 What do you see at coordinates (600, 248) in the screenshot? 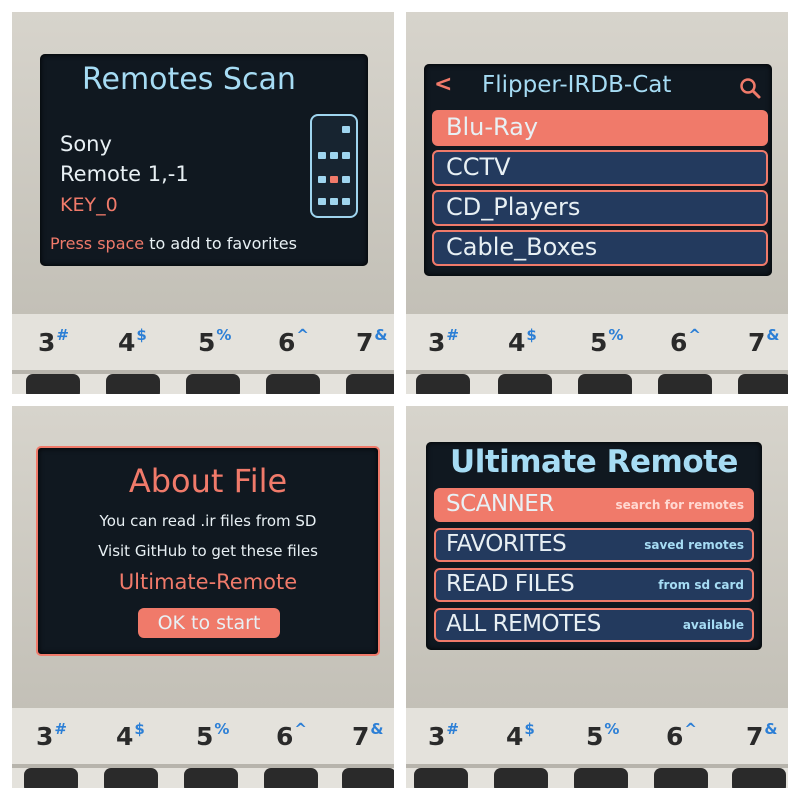
I see `list-item: Cable_Boxes` at bounding box center [600, 248].